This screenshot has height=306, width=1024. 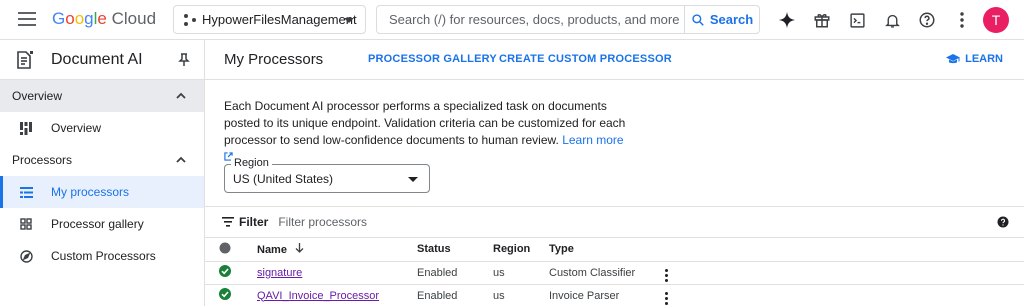 I want to click on sidebar-item-my-processors: My processors, so click(x=102, y=192).